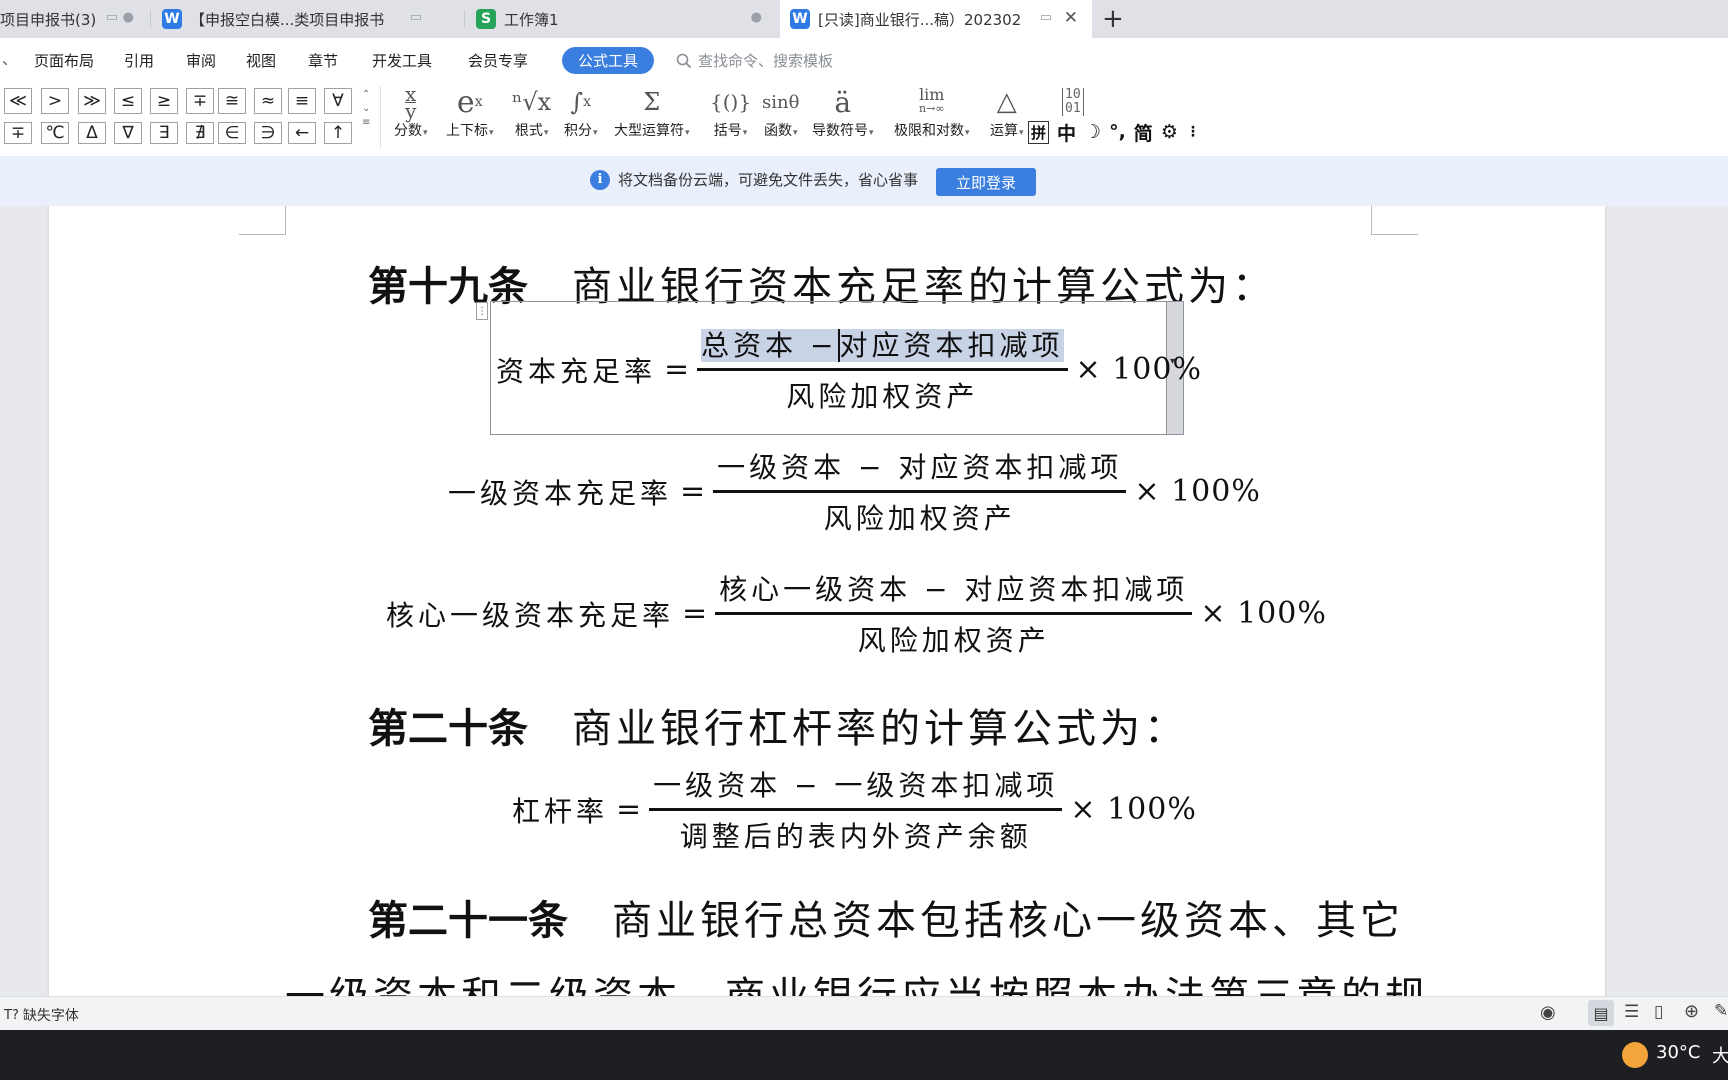 Image resolution: width=1728 pixels, height=1080 pixels. What do you see at coordinates (128, 101) in the screenshot?
I see `symbol-less-equal: ≤` at bounding box center [128, 101].